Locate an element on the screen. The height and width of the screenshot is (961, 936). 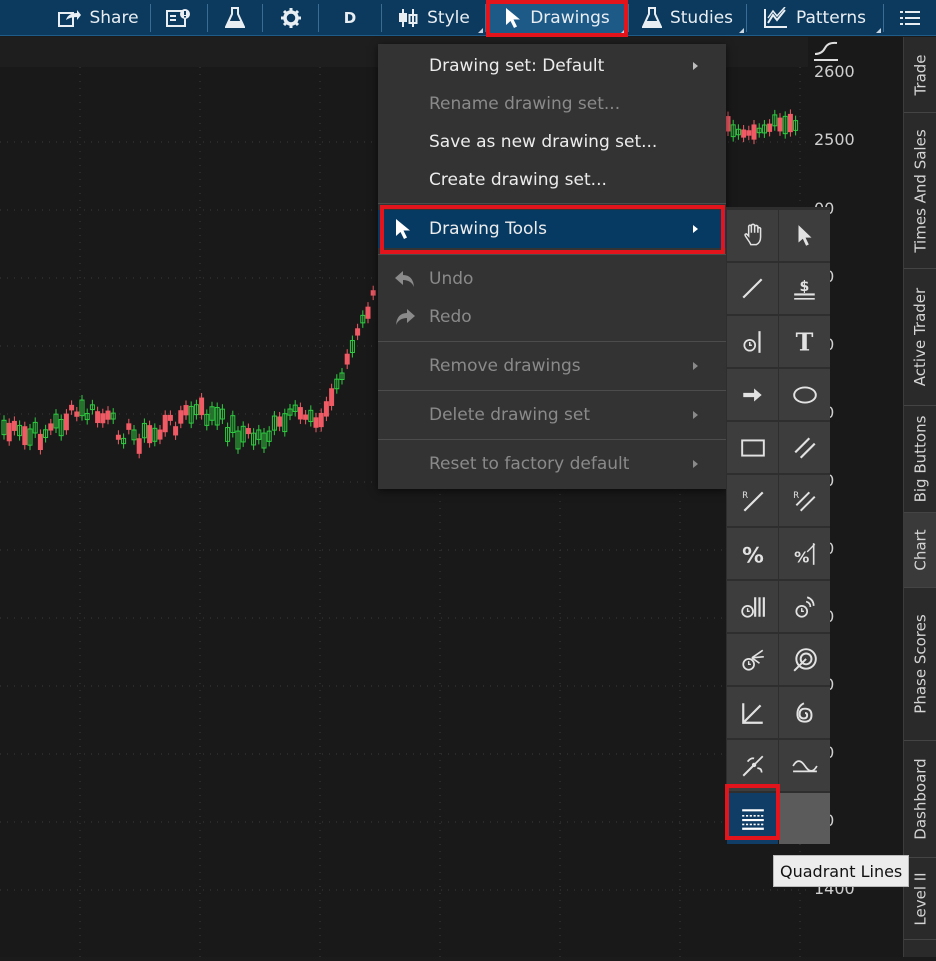
tool-cursor is located at coordinates (804, 235).